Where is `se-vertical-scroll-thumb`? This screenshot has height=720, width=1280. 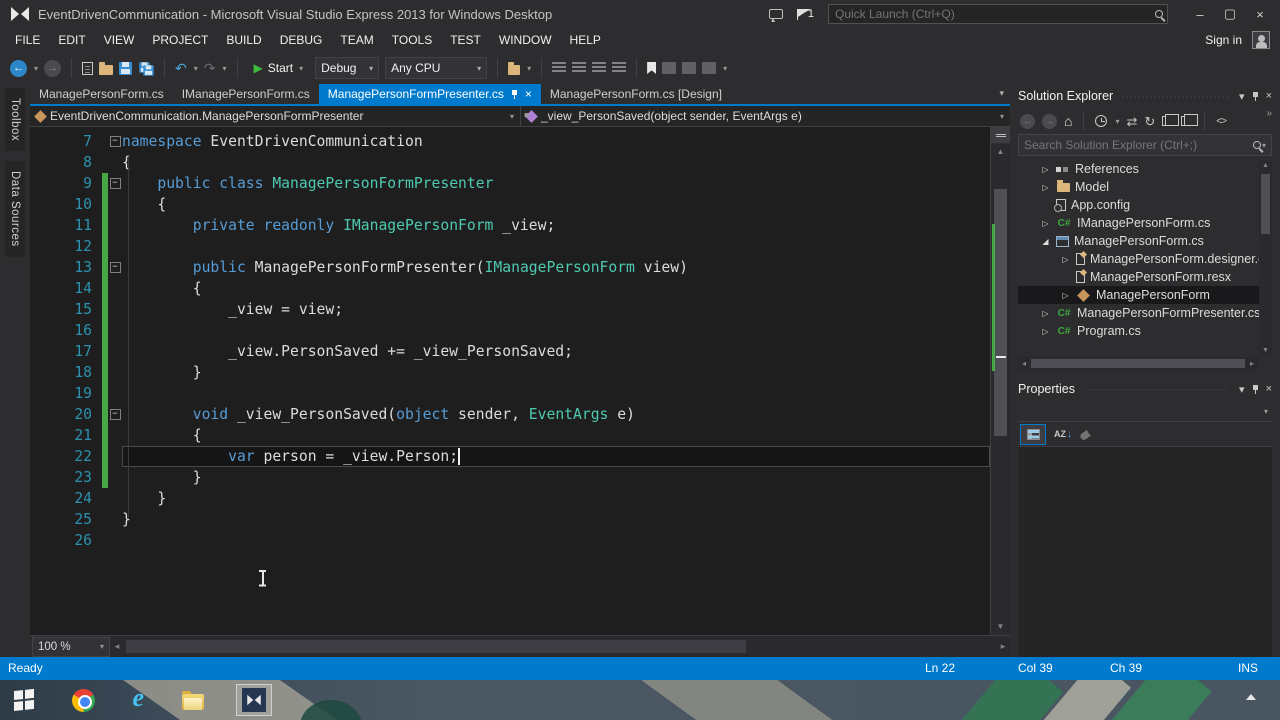
se-vertical-scroll-thumb is located at coordinates (1265, 204).